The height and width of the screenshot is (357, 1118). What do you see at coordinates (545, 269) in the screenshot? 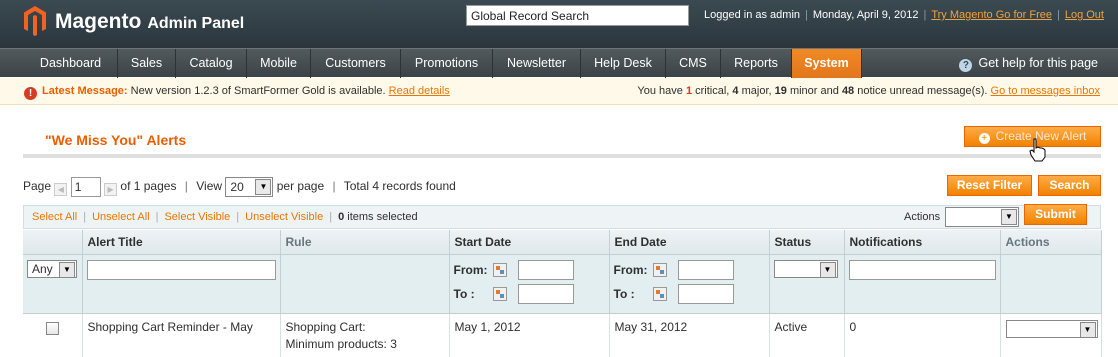
I see `start-date-from-input` at bounding box center [545, 269].